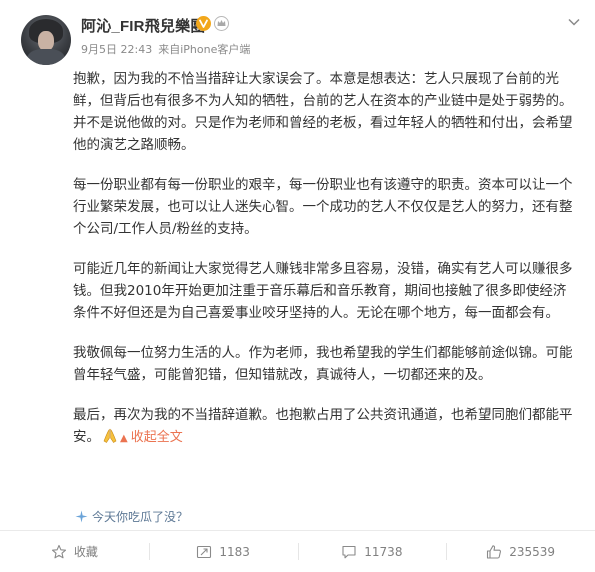 Image resolution: width=595 pixels, height=572 pixels. What do you see at coordinates (204, 49) in the screenshot?
I see `post-source: 来自iPhone客户端` at bounding box center [204, 49].